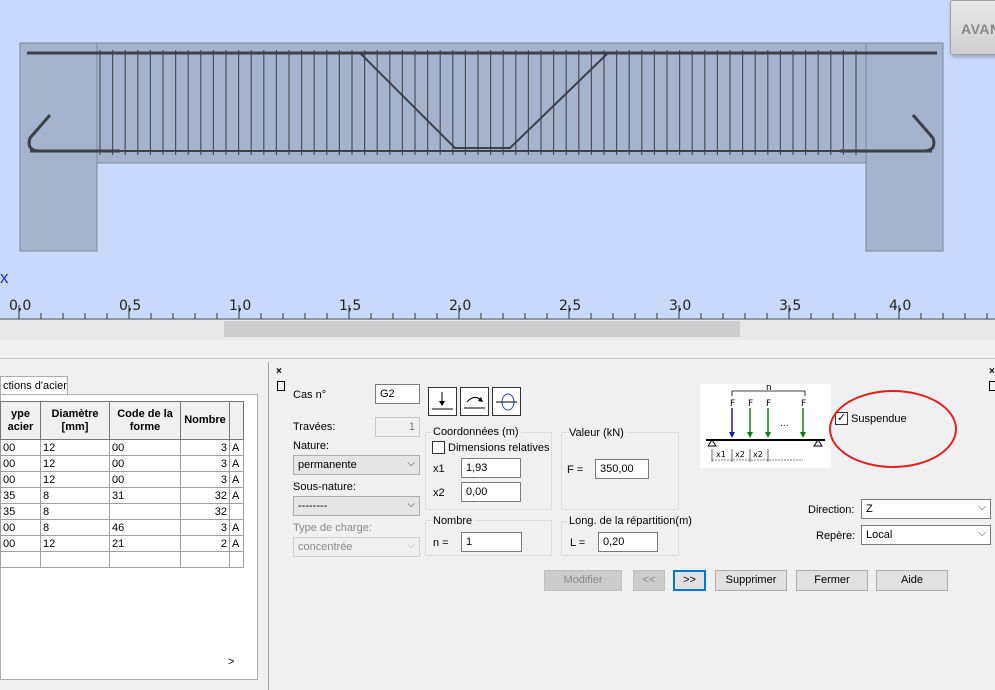  Describe the element at coordinates (476, 432) in the screenshot. I see `coordonnees-title: Coordonnées (m)` at that location.